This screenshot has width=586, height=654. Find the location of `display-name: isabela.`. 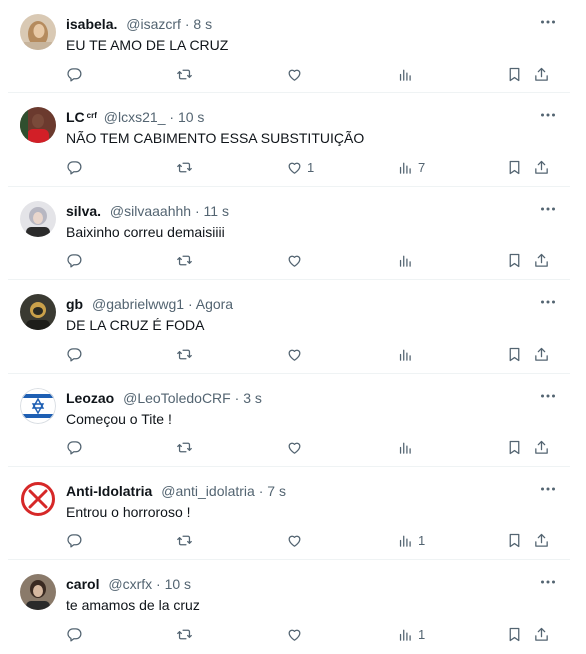

display-name: isabela. is located at coordinates (91, 24).